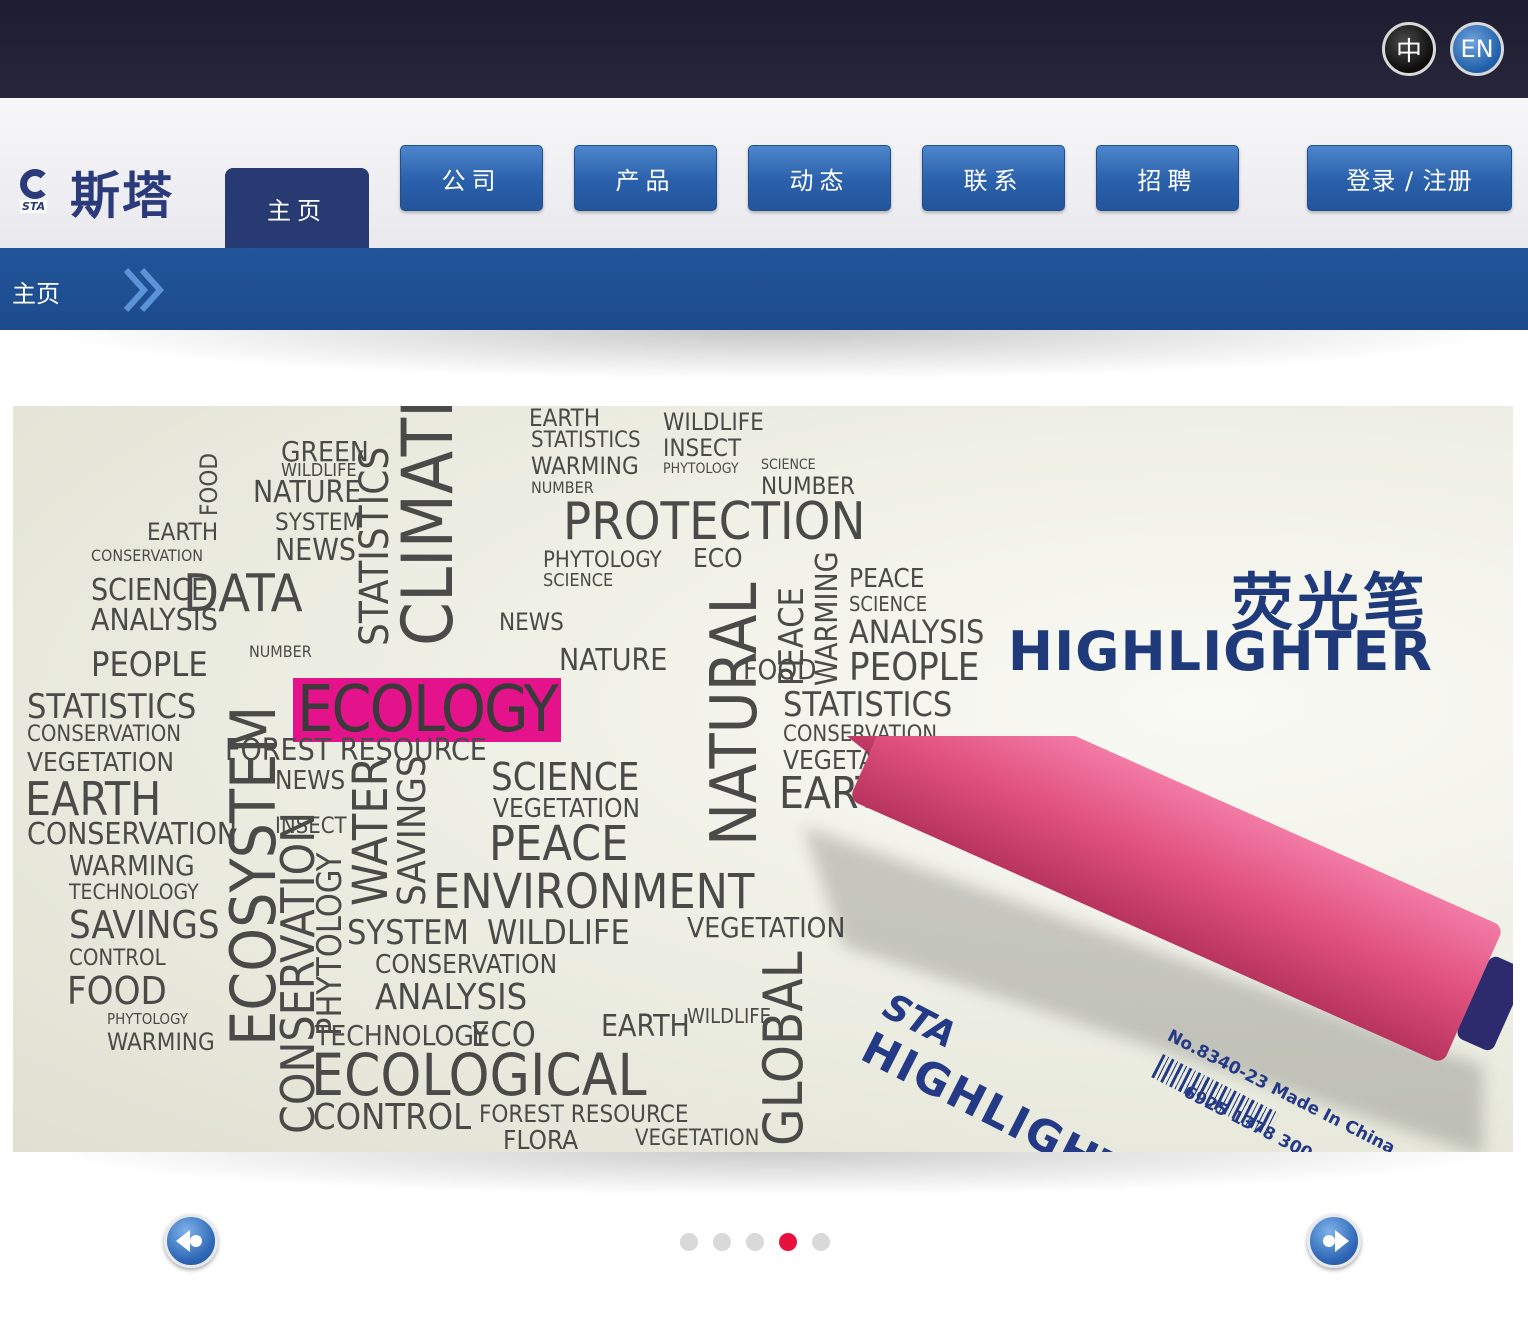 Image resolution: width=1528 pixels, height=1328 pixels. I want to click on nav-tab-home: 主页, so click(297, 208).